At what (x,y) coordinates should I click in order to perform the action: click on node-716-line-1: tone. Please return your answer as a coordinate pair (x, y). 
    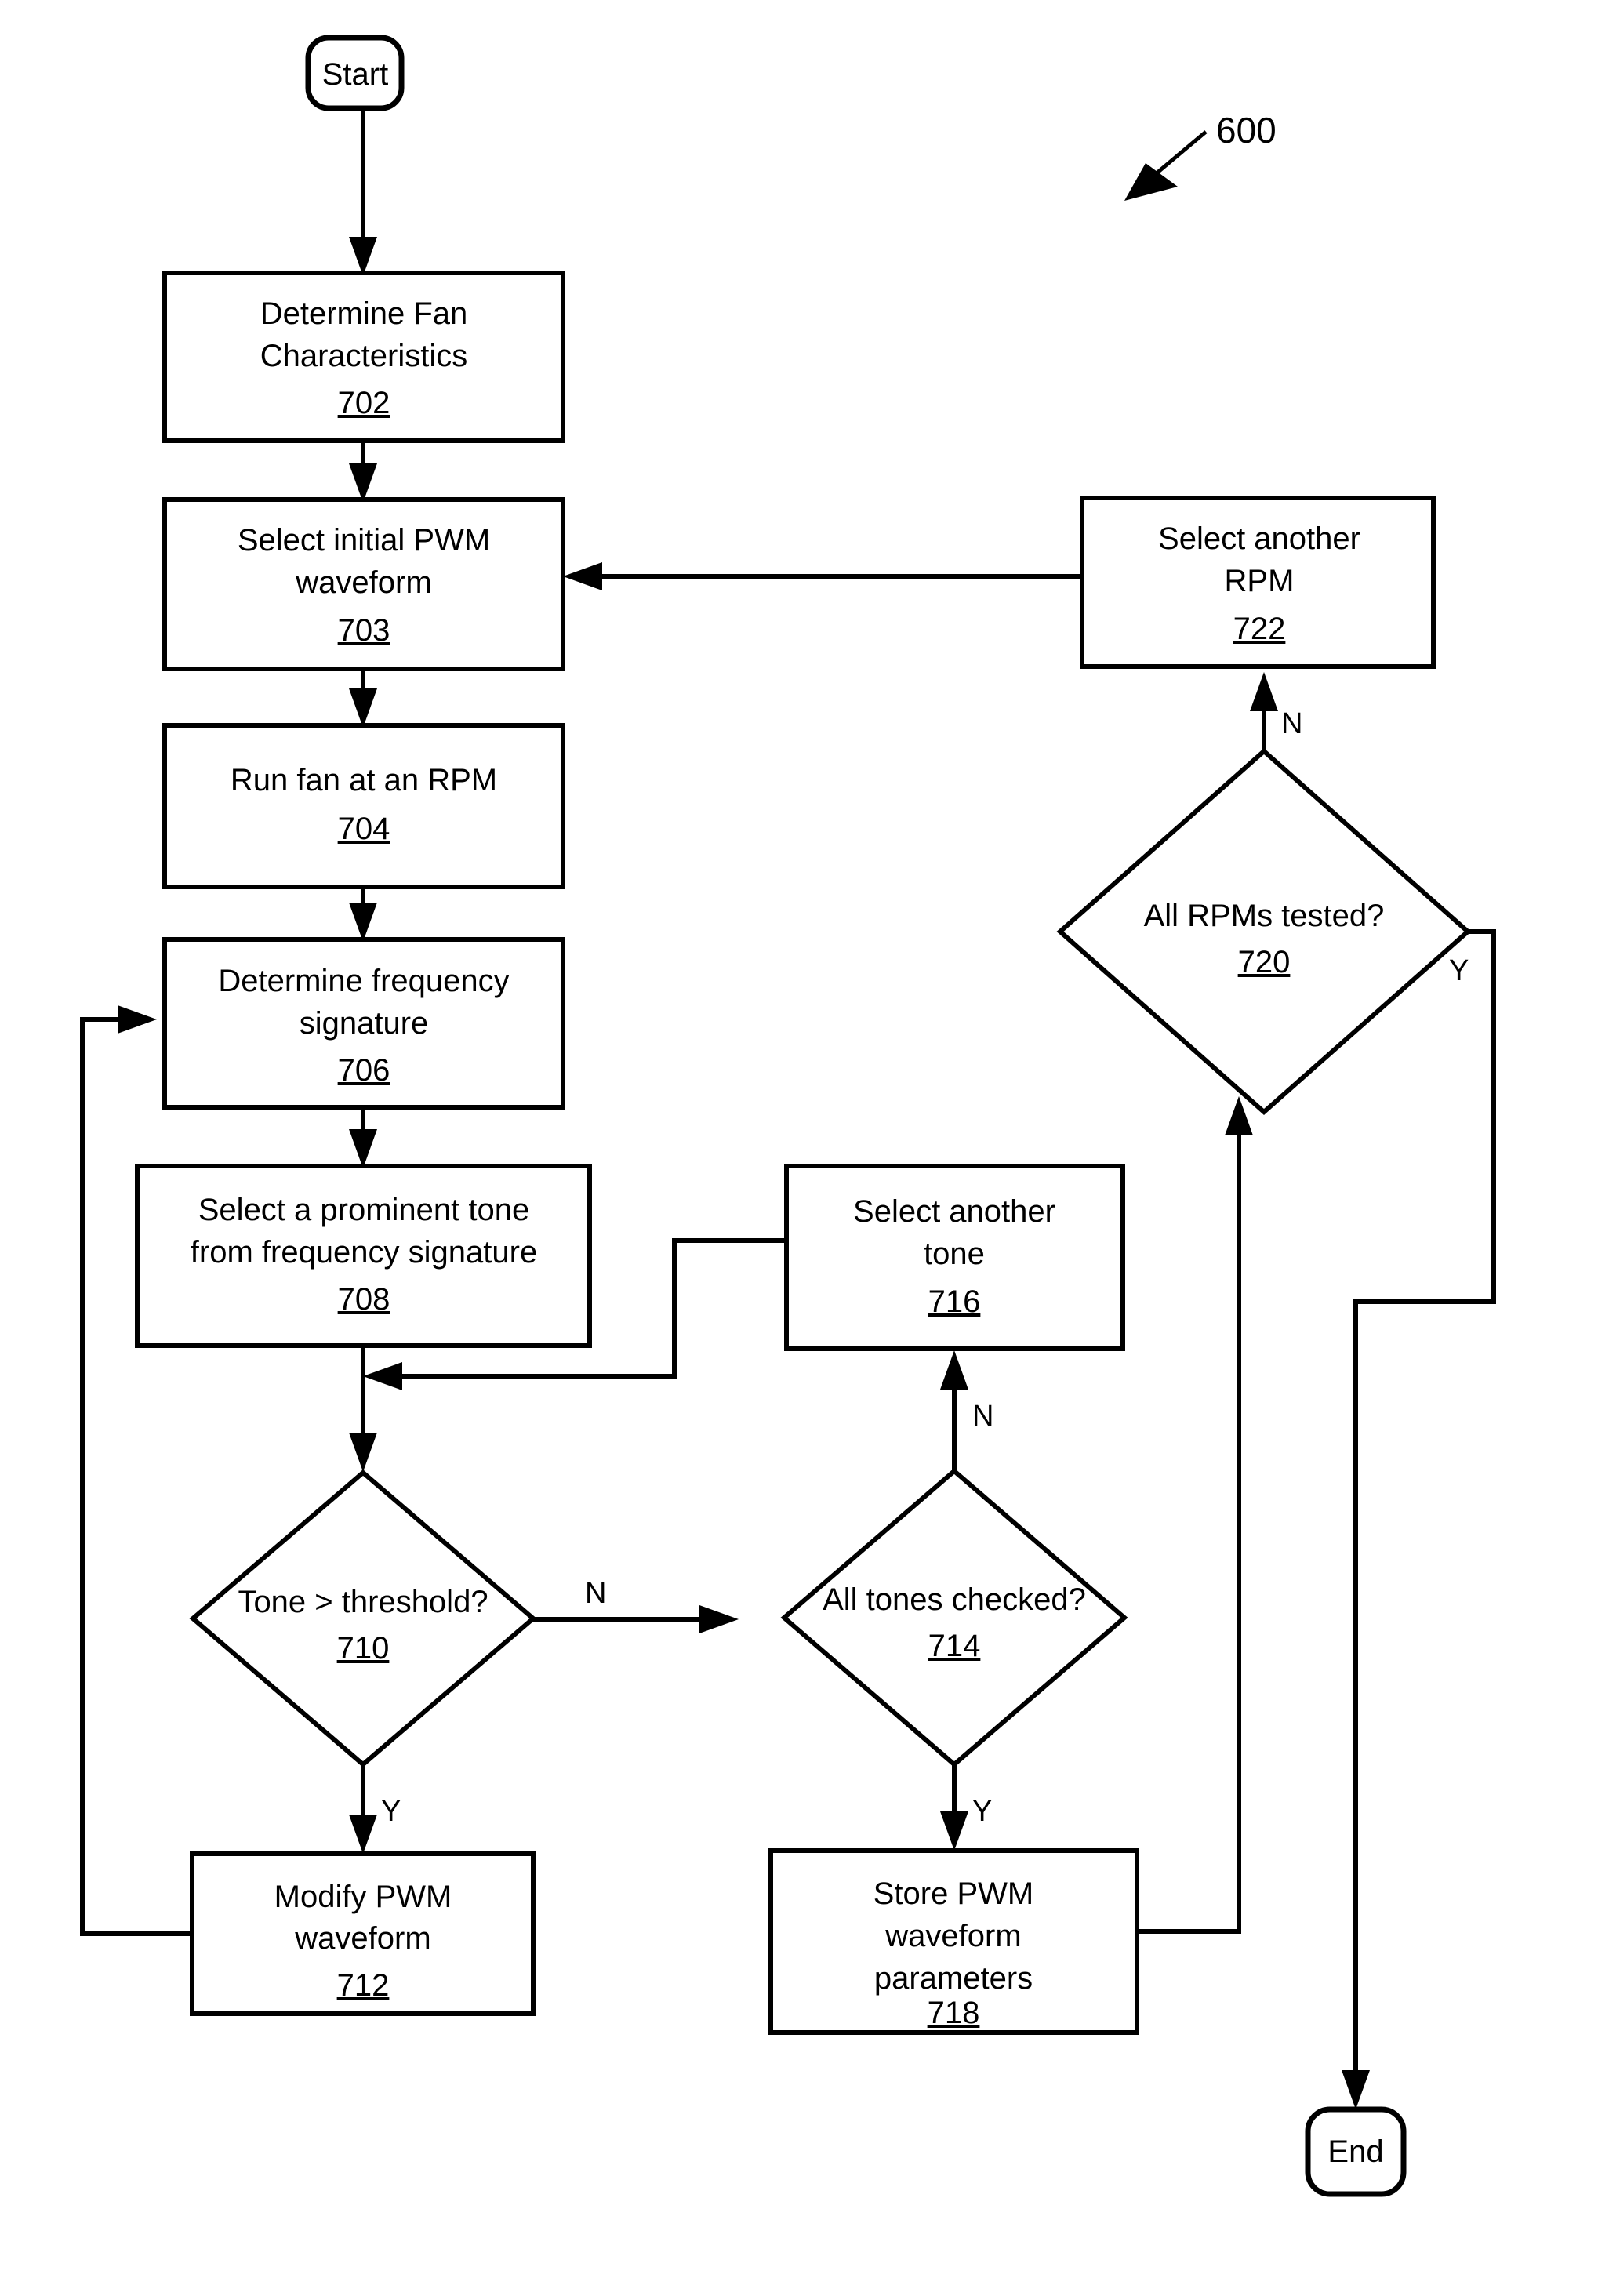
    Looking at the image, I should click on (955, 1254).